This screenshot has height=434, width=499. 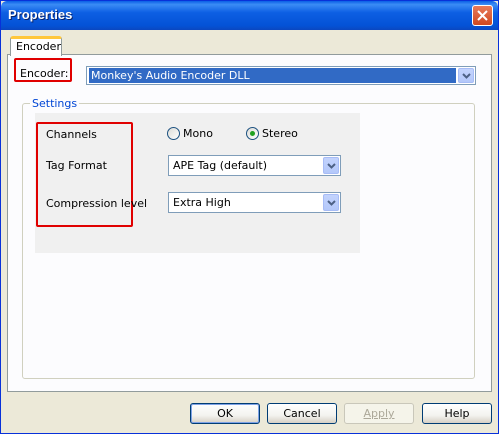 I want to click on apply-button: Apply, so click(x=379, y=413).